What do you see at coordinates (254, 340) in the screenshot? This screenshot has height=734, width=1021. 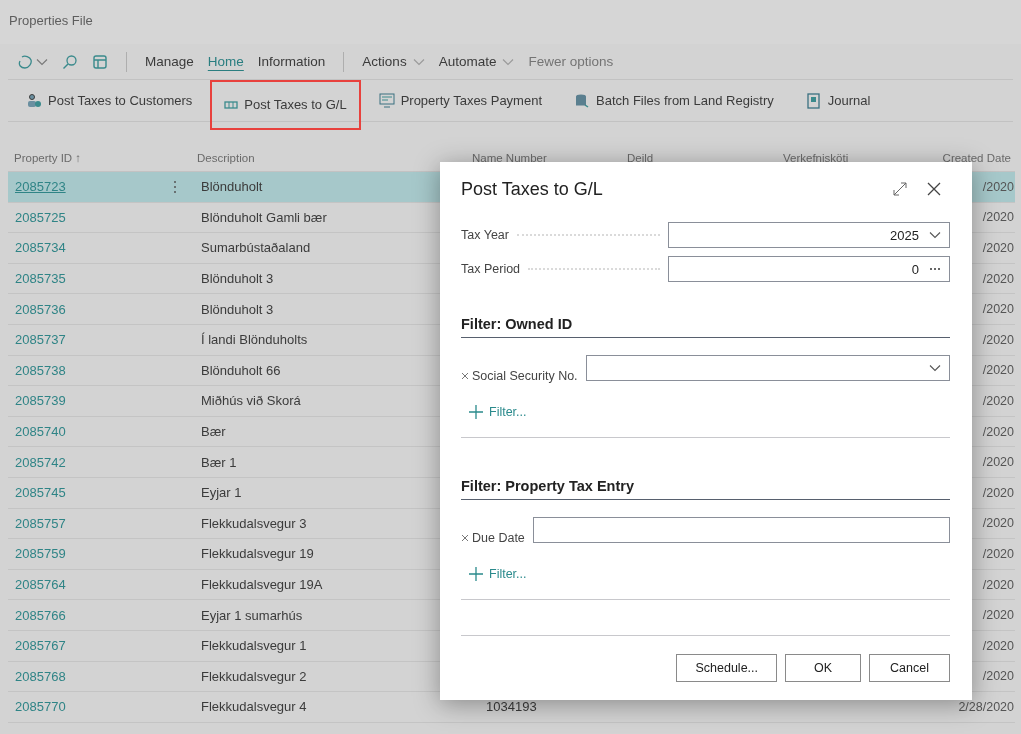 I see `table-cell-text: Í landi Blönduholts` at bounding box center [254, 340].